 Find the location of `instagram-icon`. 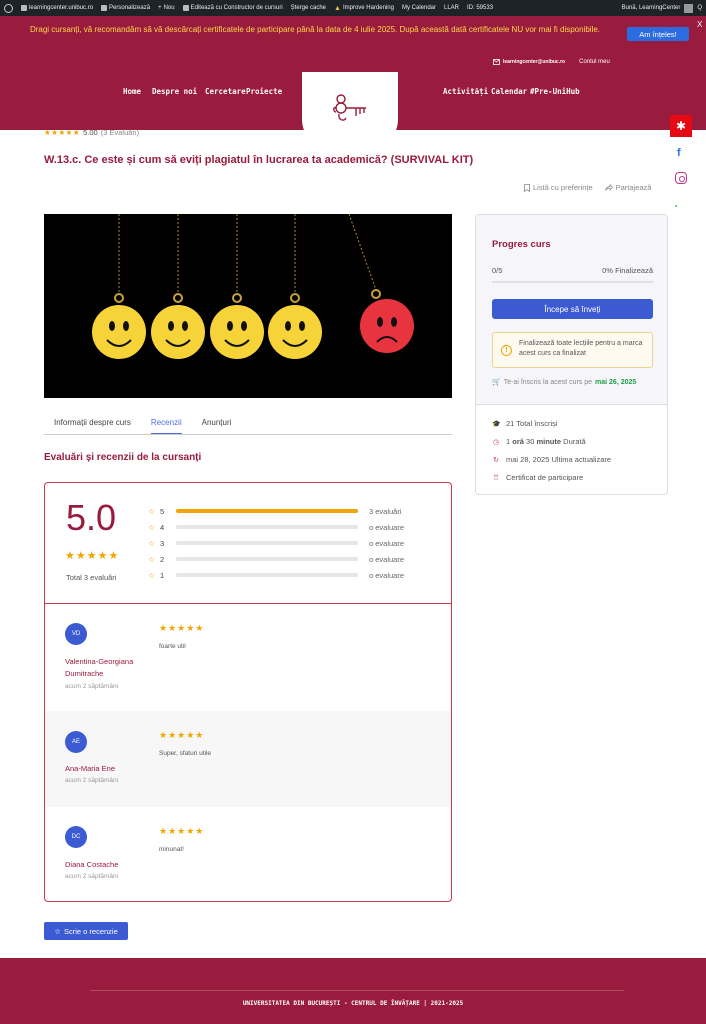

instagram-icon is located at coordinates (681, 178).